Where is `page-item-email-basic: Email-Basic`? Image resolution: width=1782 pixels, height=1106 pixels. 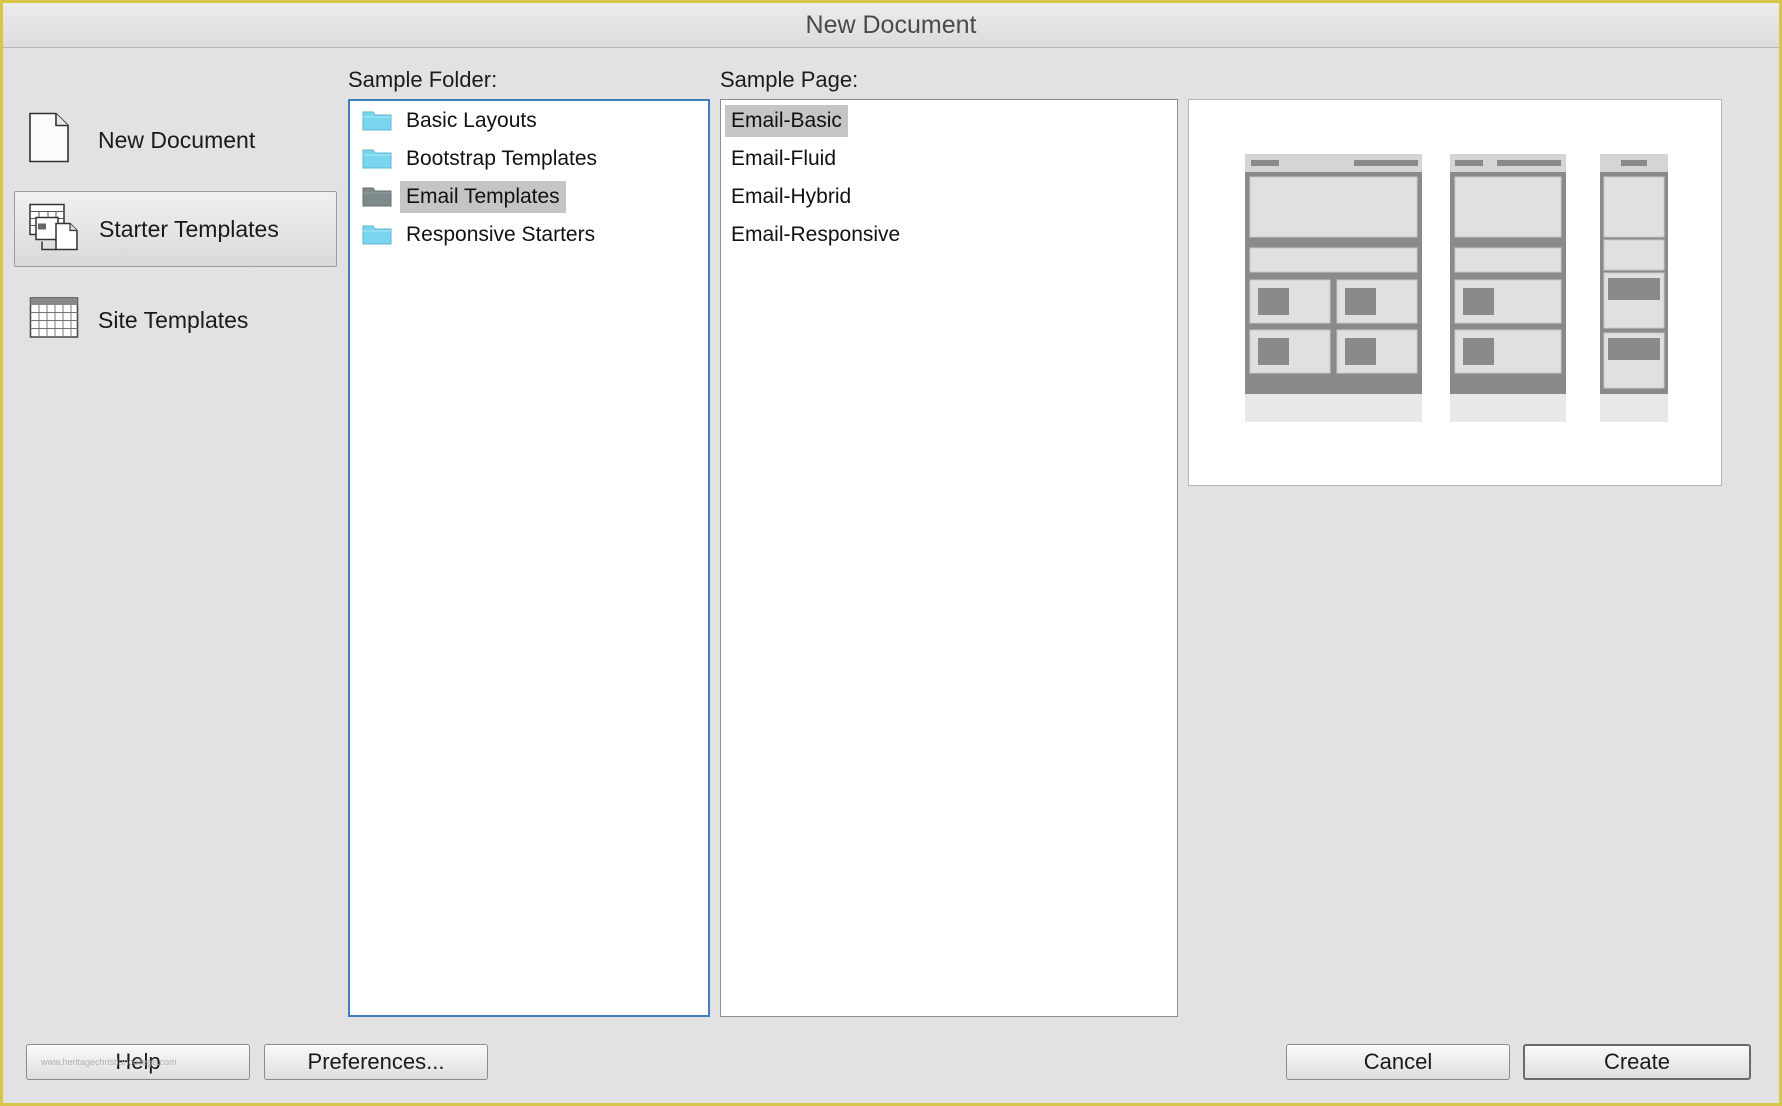
page-item-email-basic: Email-Basic is located at coordinates (949, 121).